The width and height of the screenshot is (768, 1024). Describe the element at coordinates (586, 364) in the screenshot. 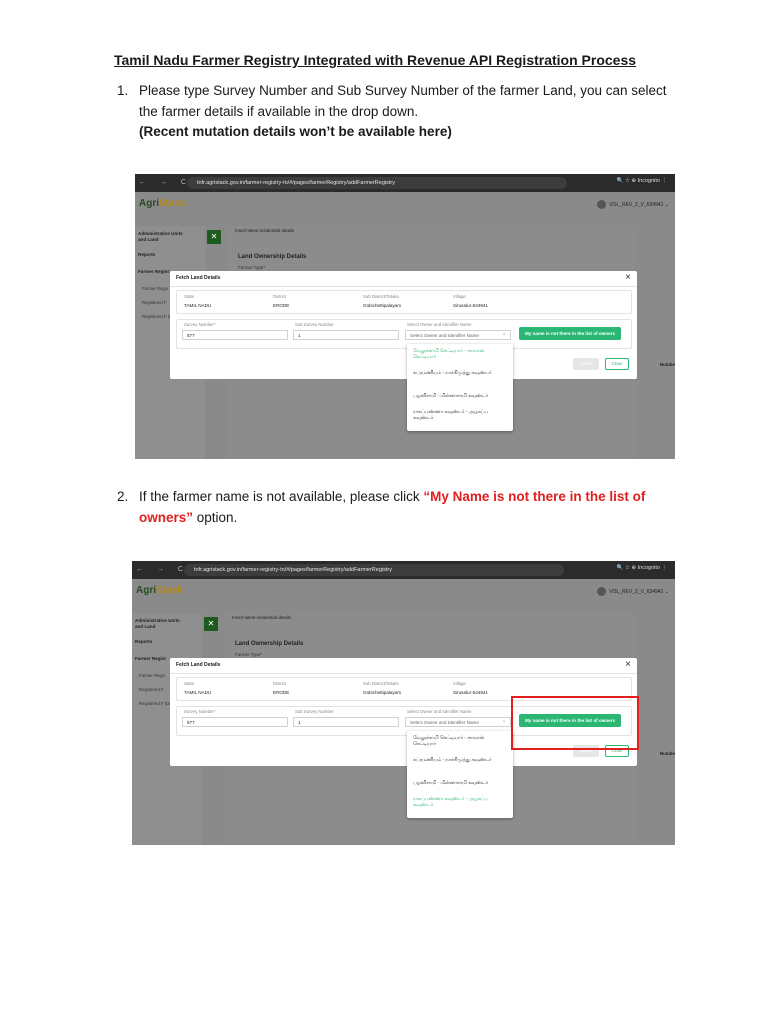

I see `submit-button: Submit` at that location.